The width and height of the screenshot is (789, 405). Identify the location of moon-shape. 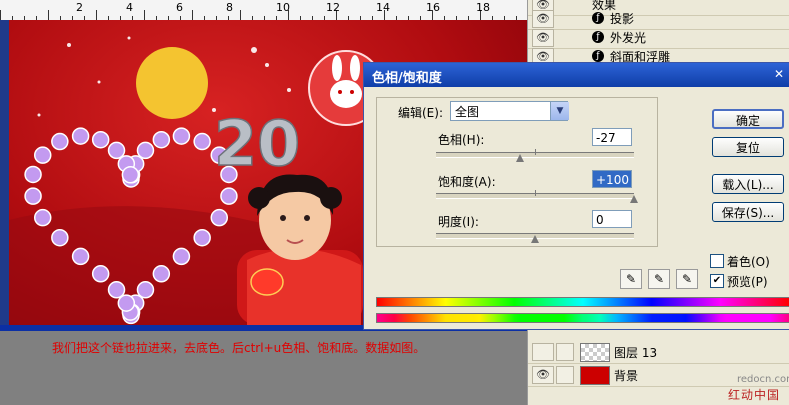
(172, 83).